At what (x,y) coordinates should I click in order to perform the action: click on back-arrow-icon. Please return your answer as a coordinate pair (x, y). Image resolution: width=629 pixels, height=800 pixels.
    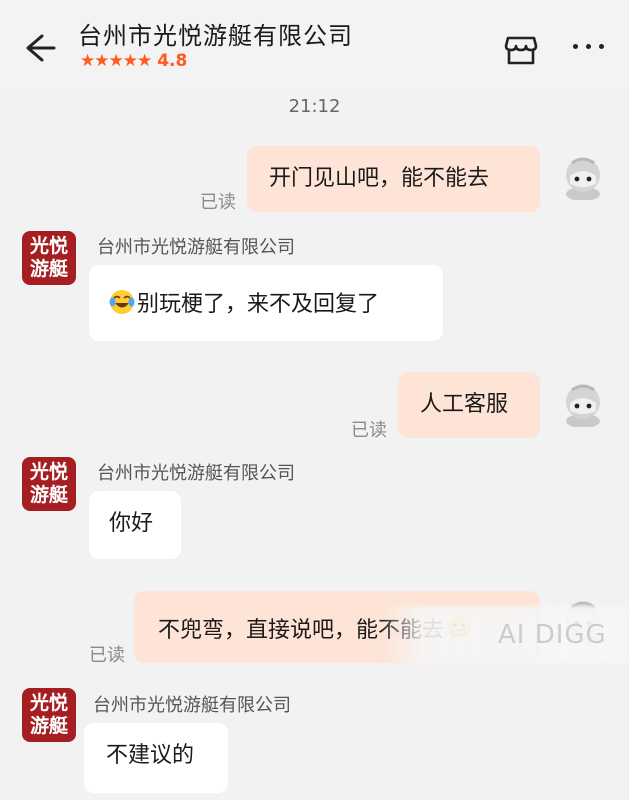
    Looking at the image, I should click on (40, 48).